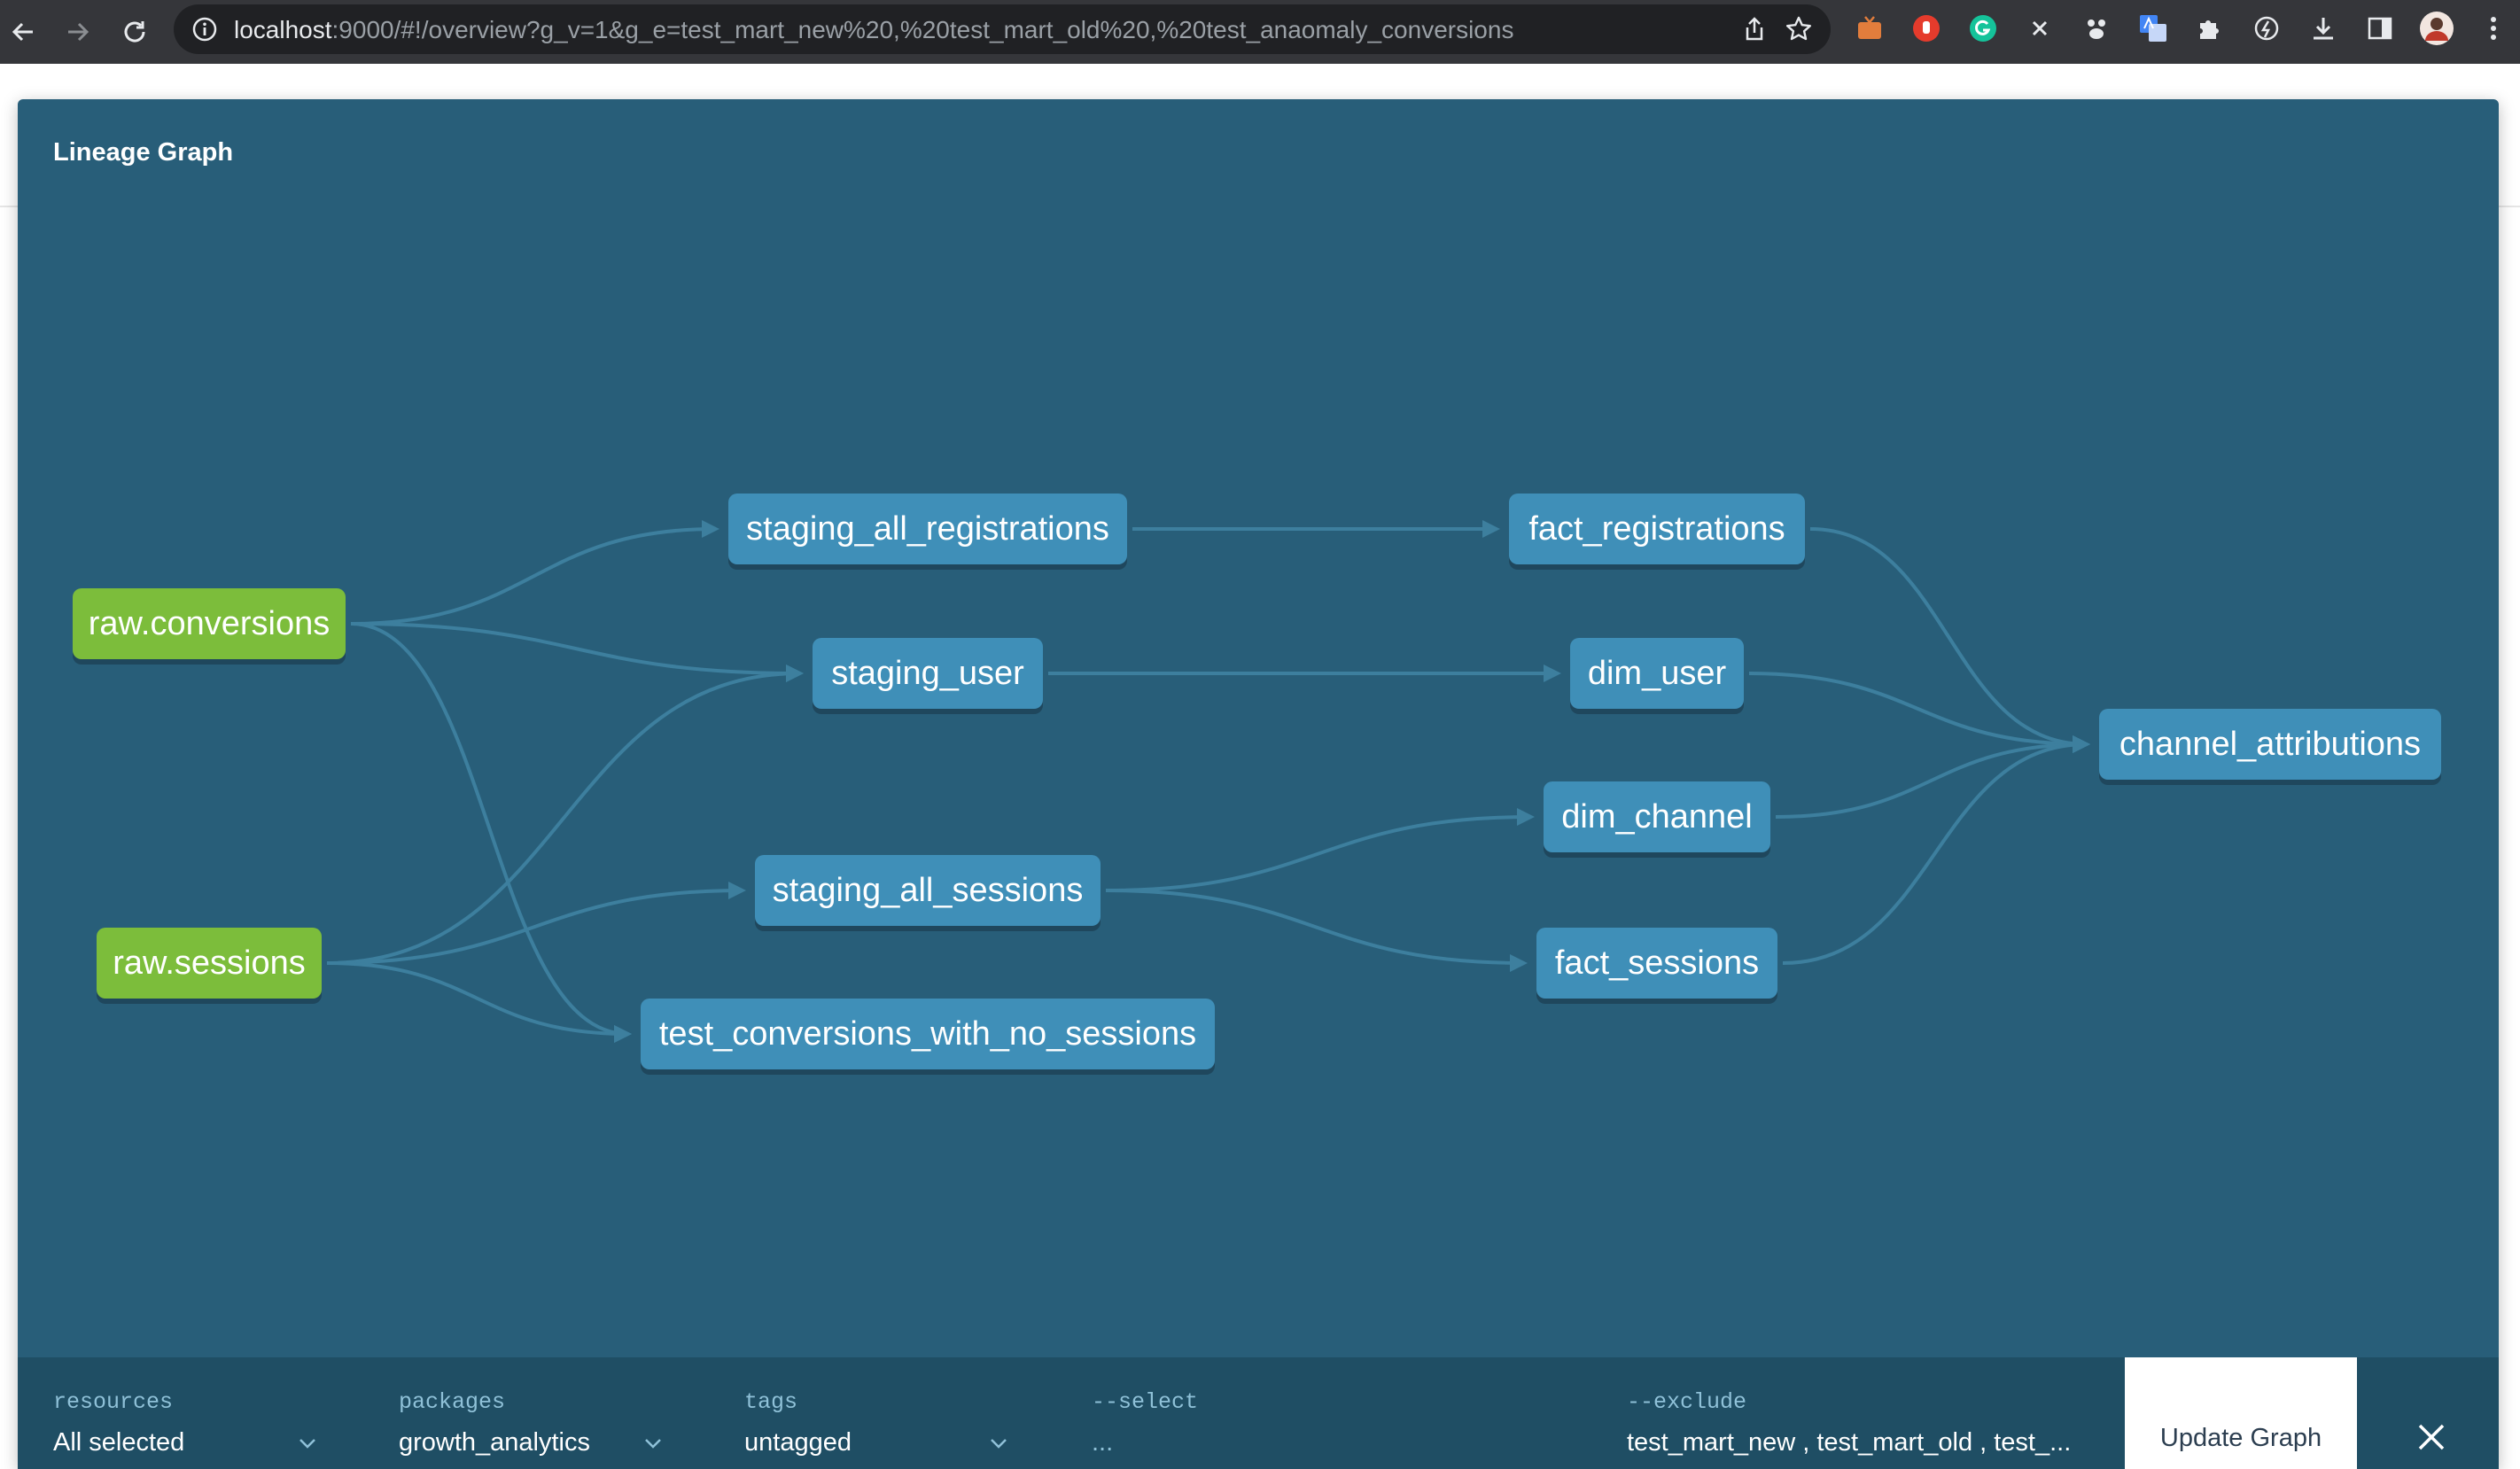 The width and height of the screenshot is (2520, 1469). Describe the element at coordinates (2436, 28) in the screenshot. I see `profile-avatar` at that location.